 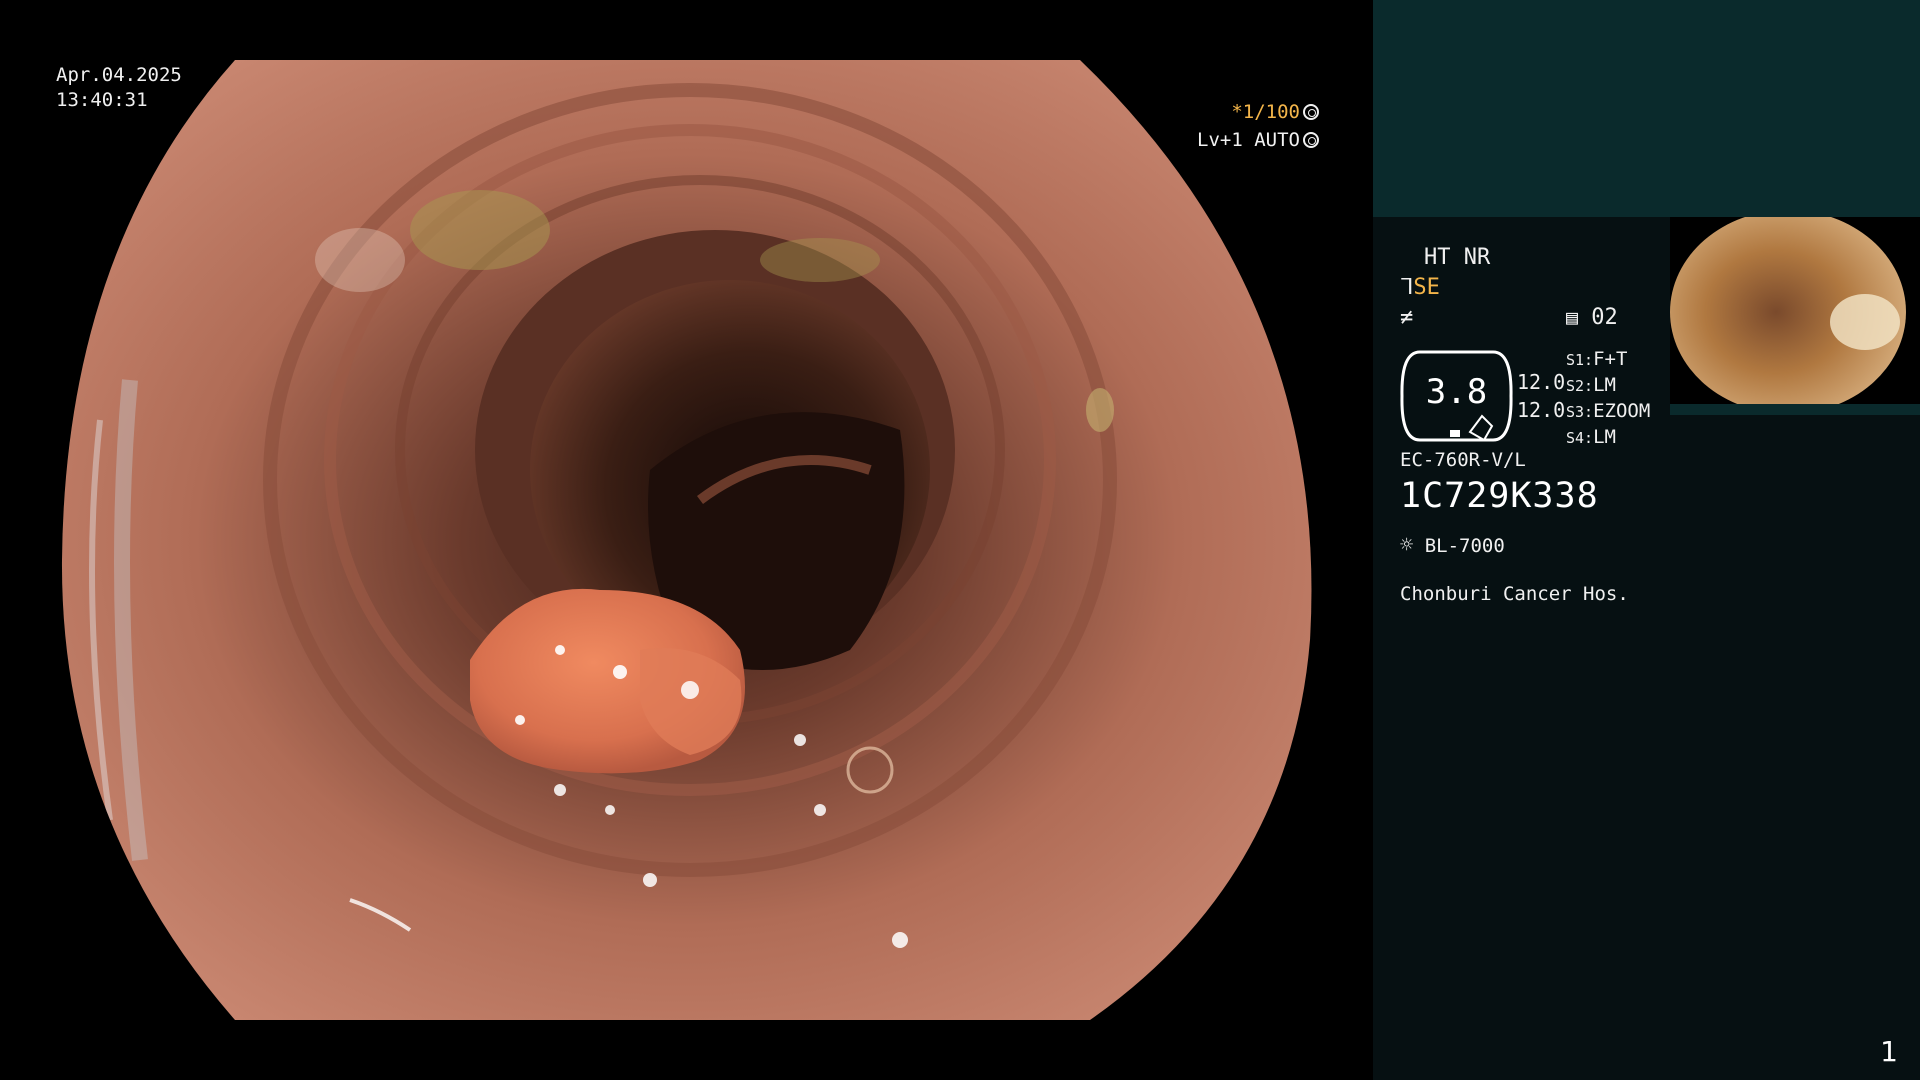 I want to click on ht-nr-label: HT NR, so click(x=1457, y=257).